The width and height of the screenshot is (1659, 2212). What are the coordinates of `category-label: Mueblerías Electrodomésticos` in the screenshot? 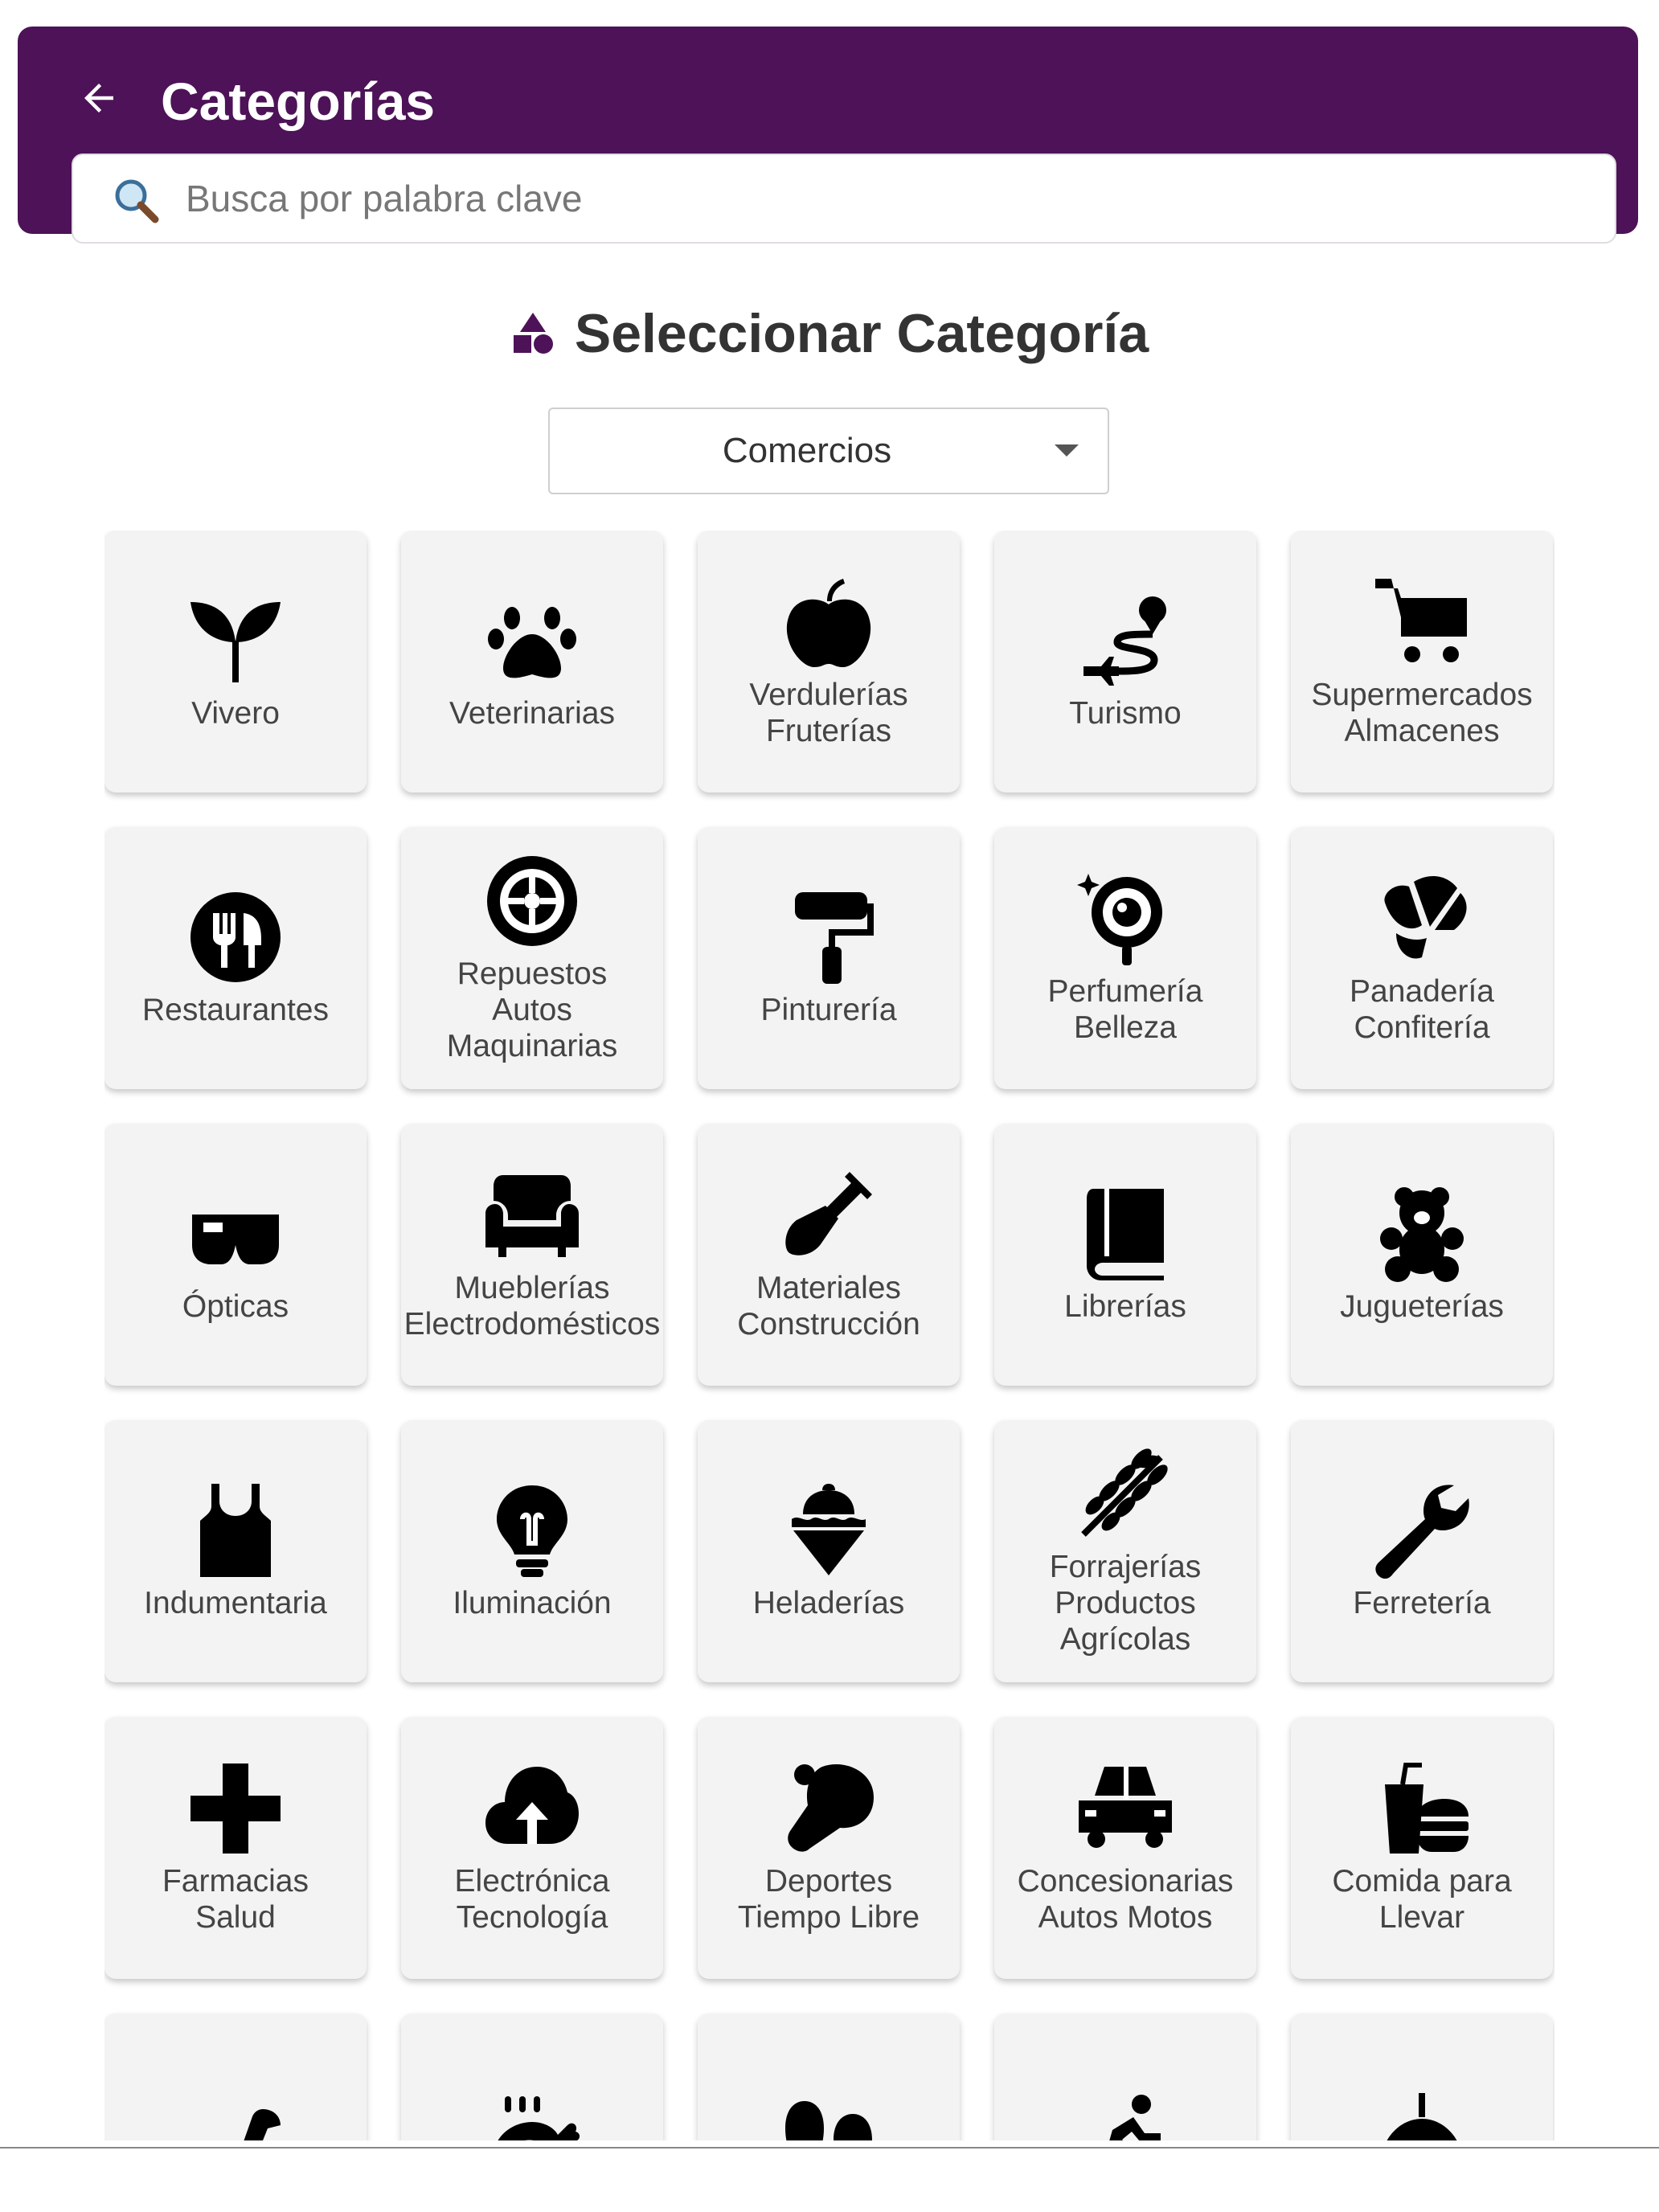 It's located at (532, 1306).